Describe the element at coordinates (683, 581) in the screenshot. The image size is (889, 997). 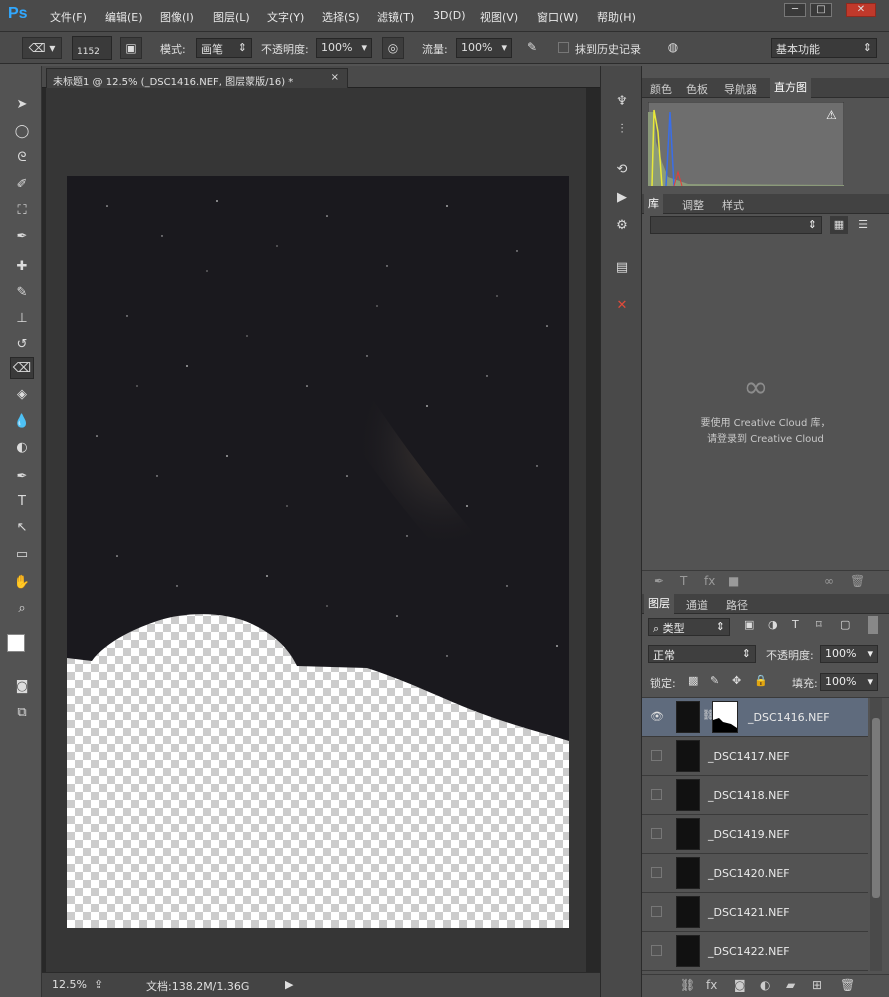
I see `text-library-icon: T` at that location.